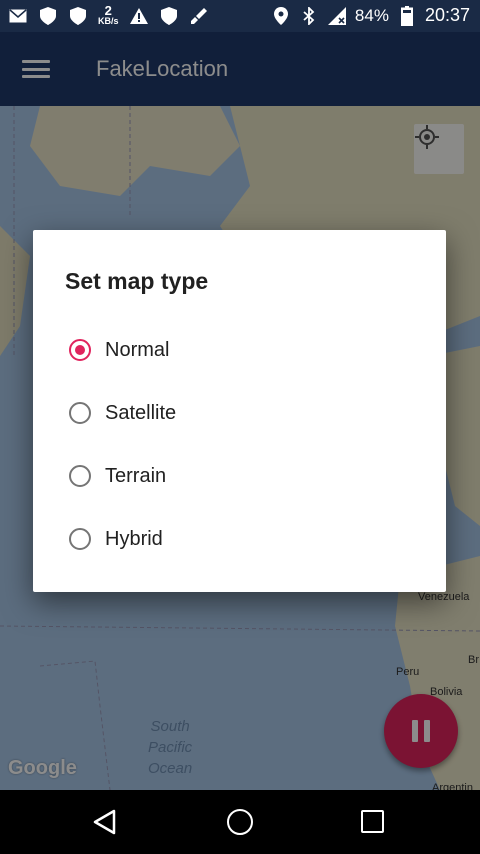 The image size is (480, 854). What do you see at coordinates (309, 16) in the screenshot?
I see `bluetooth-icon` at bounding box center [309, 16].